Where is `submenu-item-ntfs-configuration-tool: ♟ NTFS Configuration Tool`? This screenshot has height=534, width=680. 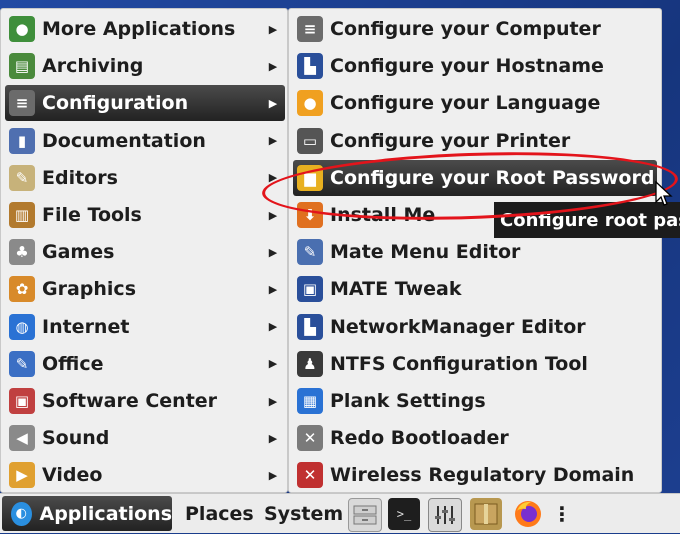 submenu-item-ntfs-configuration-tool: ♟ NTFS Configuration Tool is located at coordinates (475, 364).